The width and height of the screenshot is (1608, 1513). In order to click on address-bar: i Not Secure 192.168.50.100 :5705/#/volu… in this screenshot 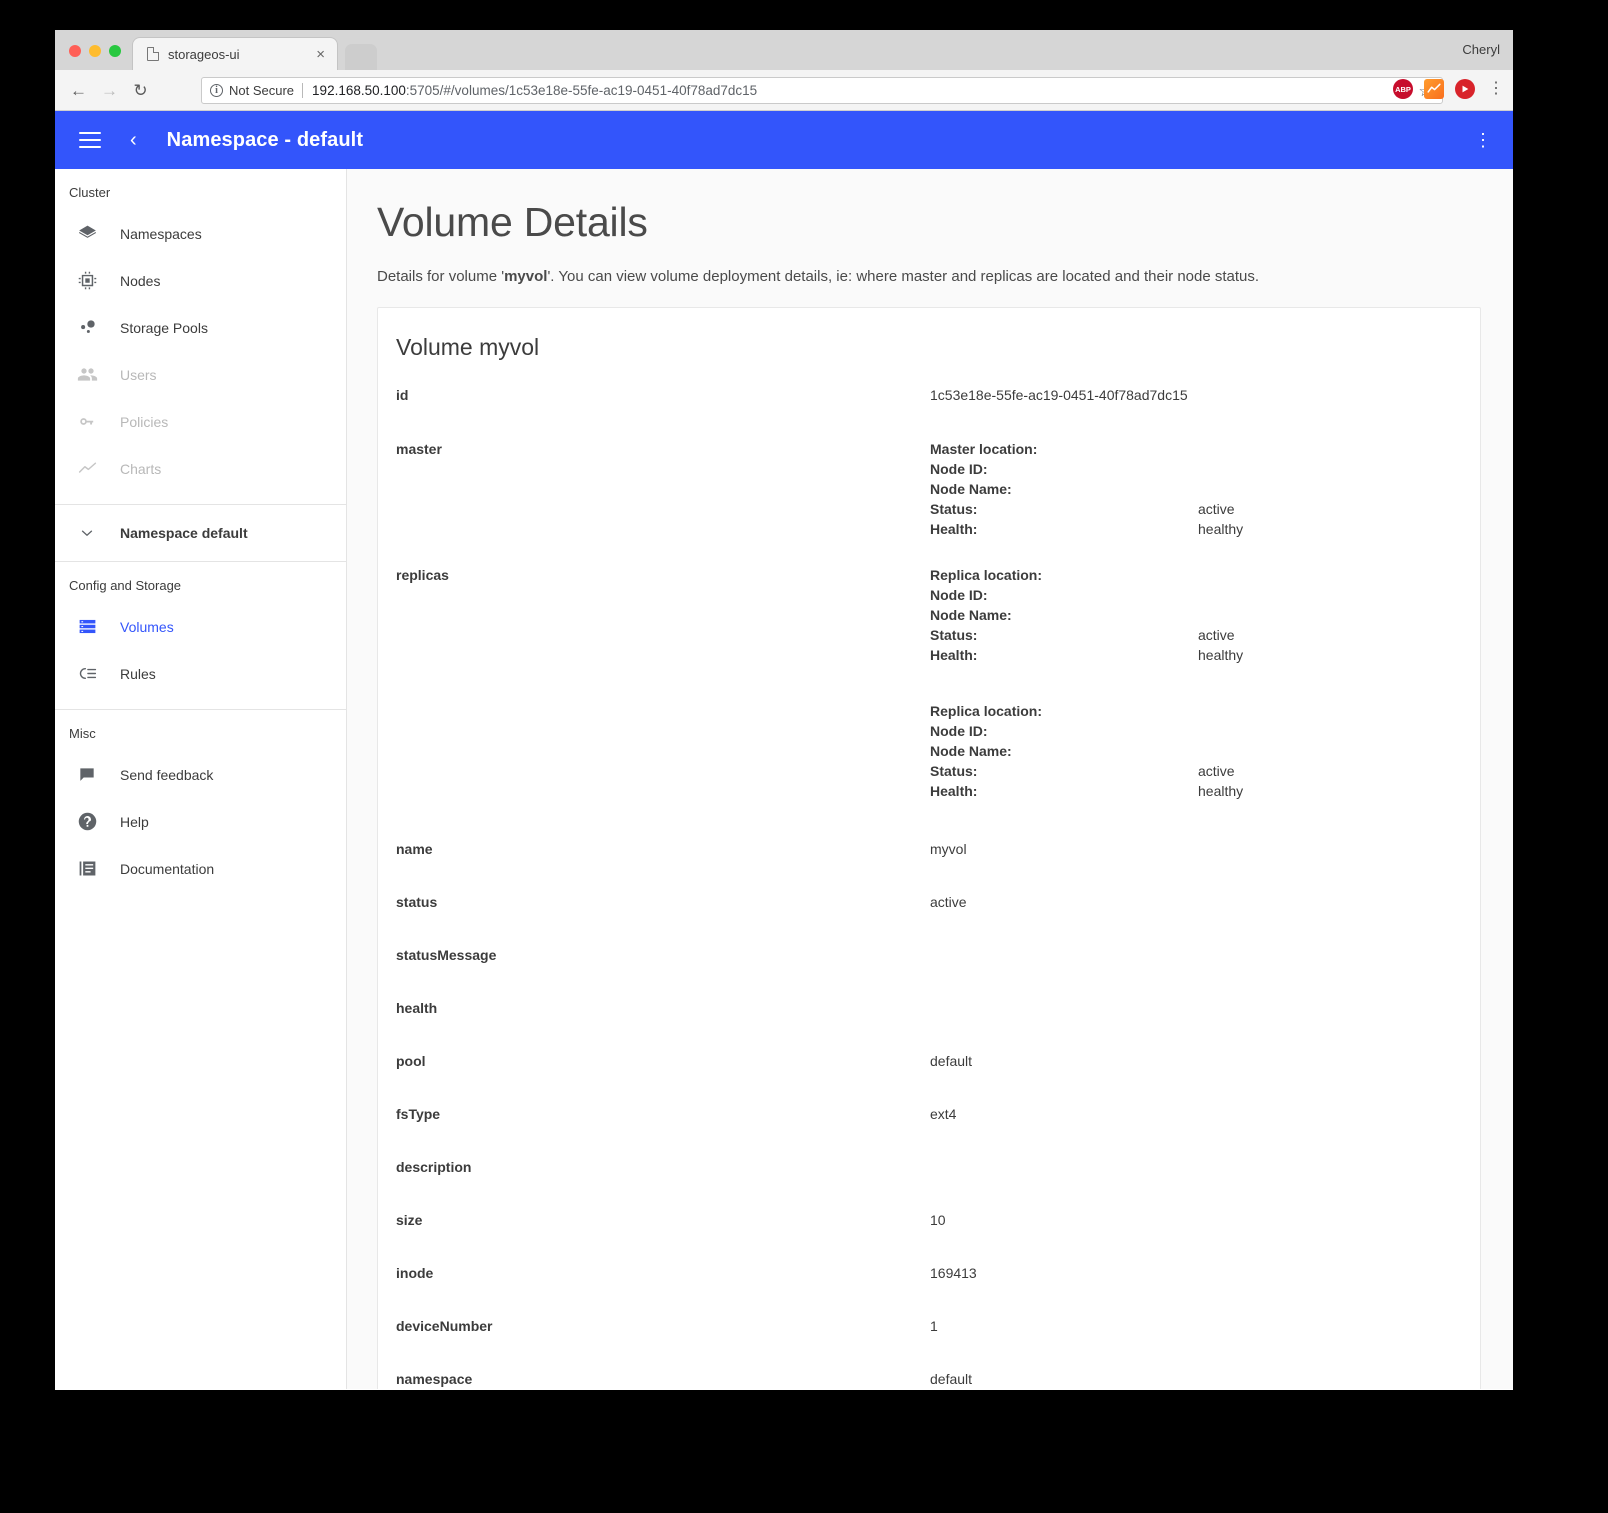, I will do `click(822, 90)`.